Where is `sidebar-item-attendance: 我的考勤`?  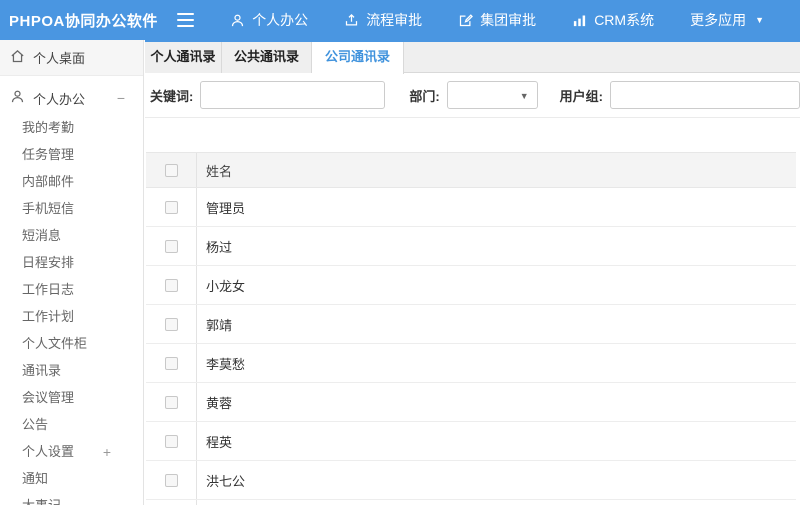 sidebar-item-attendance: 我的考勤 is located at coordinates (71, 127).